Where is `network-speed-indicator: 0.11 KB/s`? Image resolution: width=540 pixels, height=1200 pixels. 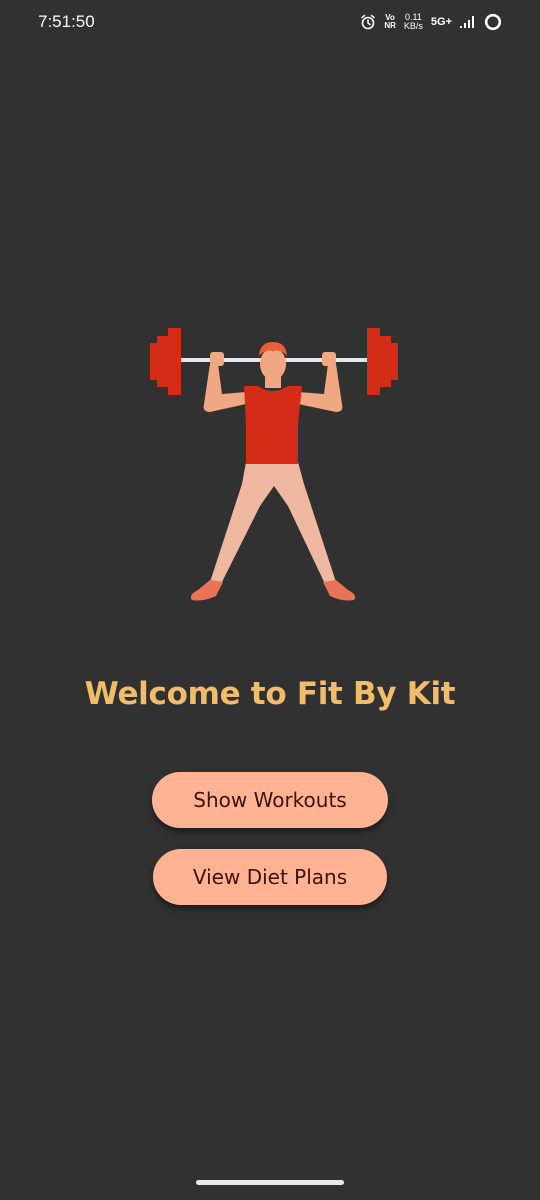 network-speed-indicator: 0.11 KB/s is located at coordinates (413, 22).